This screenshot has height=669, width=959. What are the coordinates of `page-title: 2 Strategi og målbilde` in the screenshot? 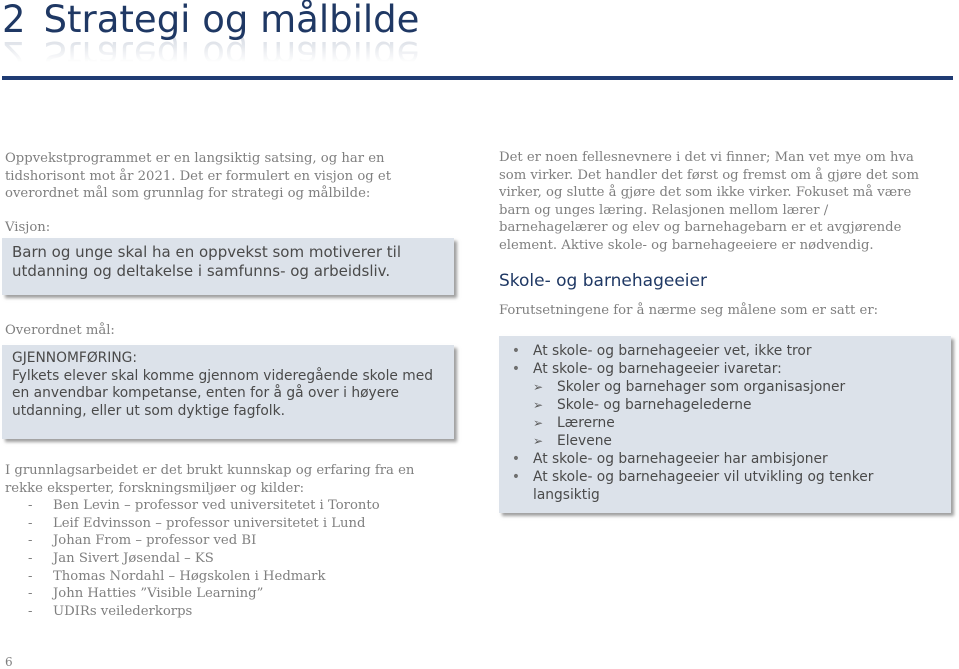 It's located at (210, 20).